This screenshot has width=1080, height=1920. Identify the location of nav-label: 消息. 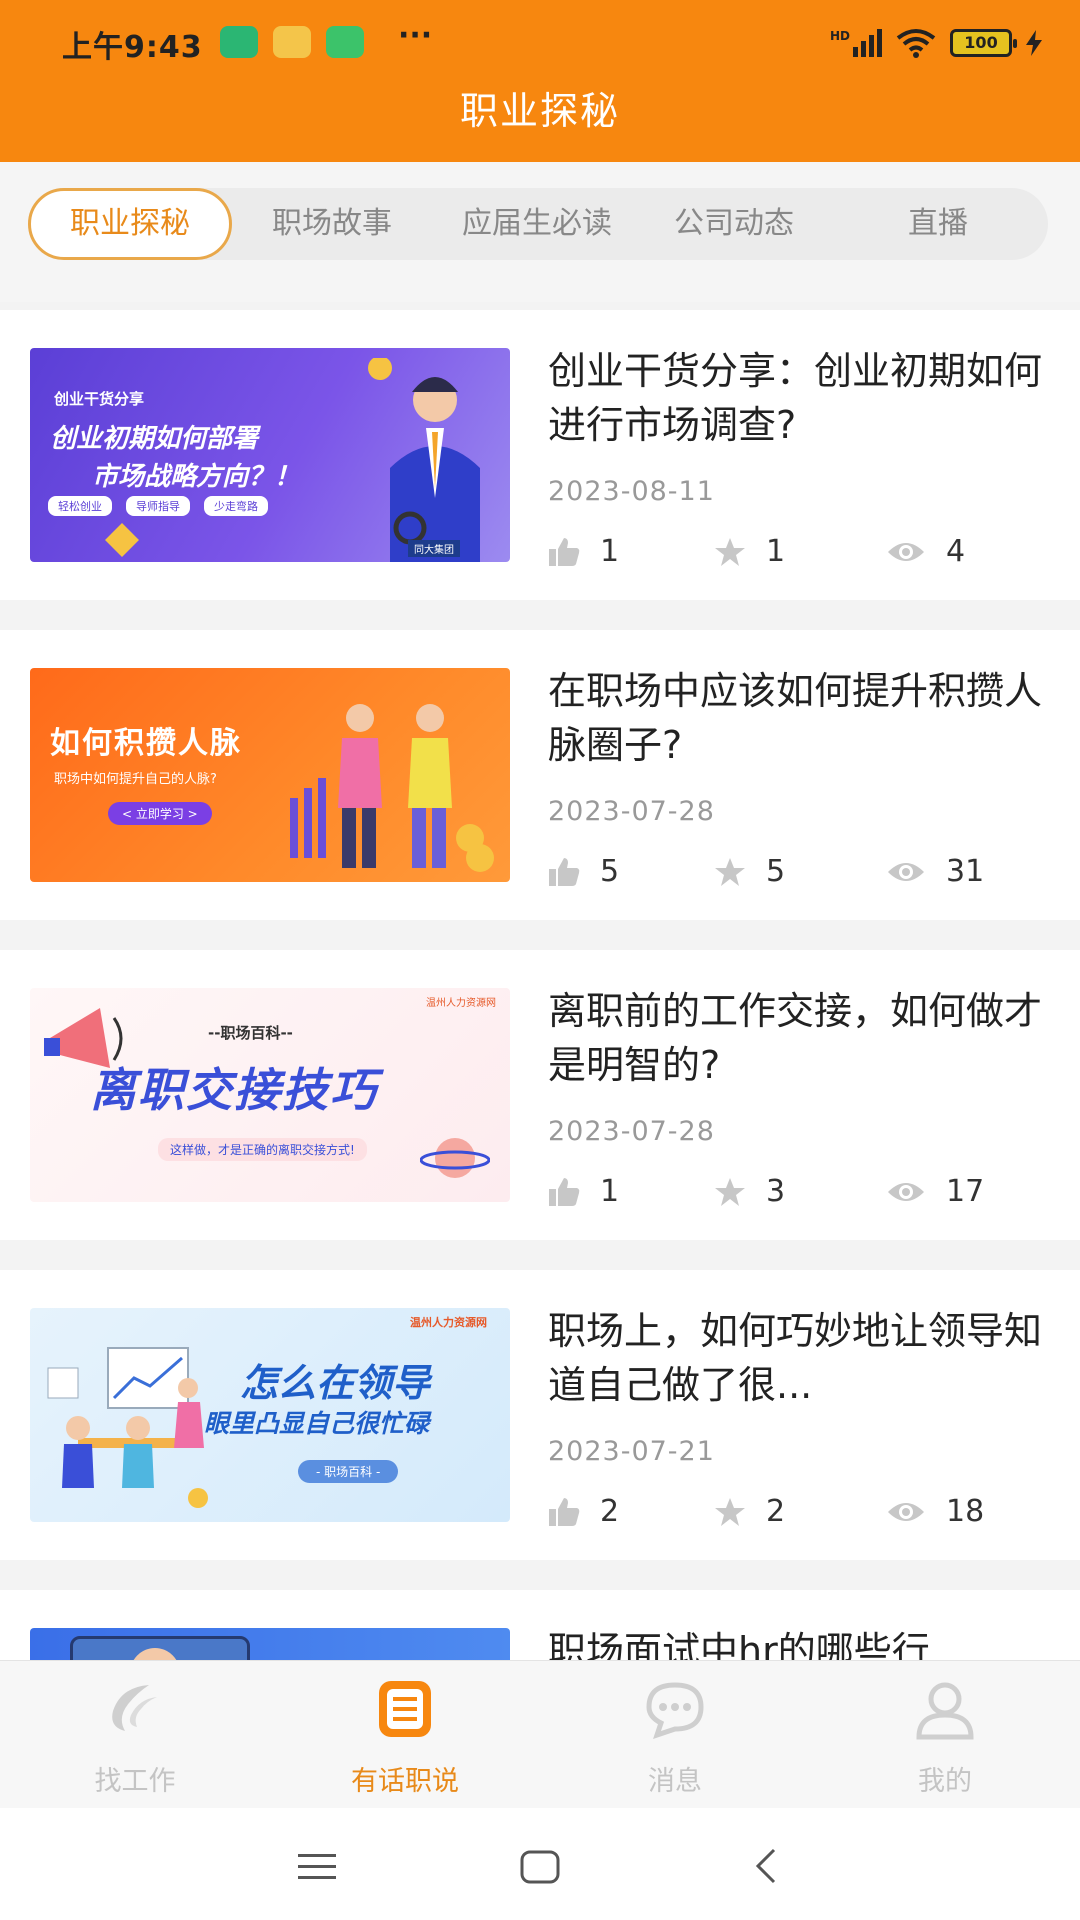
(675, 1781).